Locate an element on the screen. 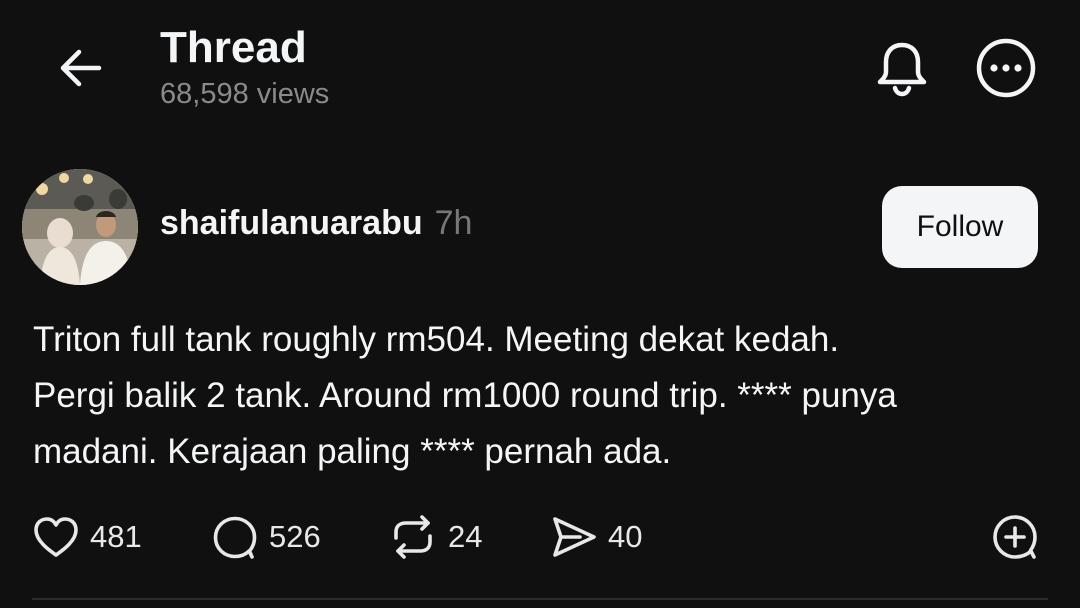  reply-button: 526 is located at coordinates (266, 537).